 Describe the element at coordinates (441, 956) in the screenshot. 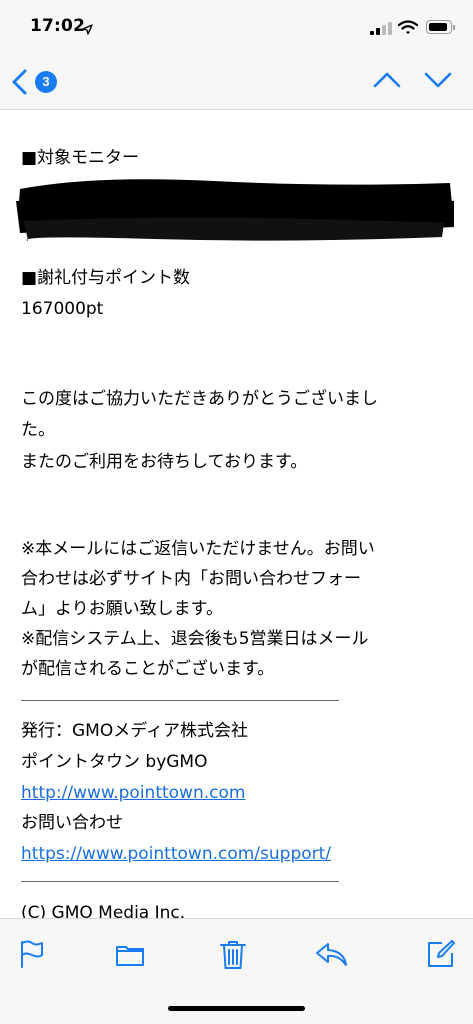

I see `compose-icon` at that location.